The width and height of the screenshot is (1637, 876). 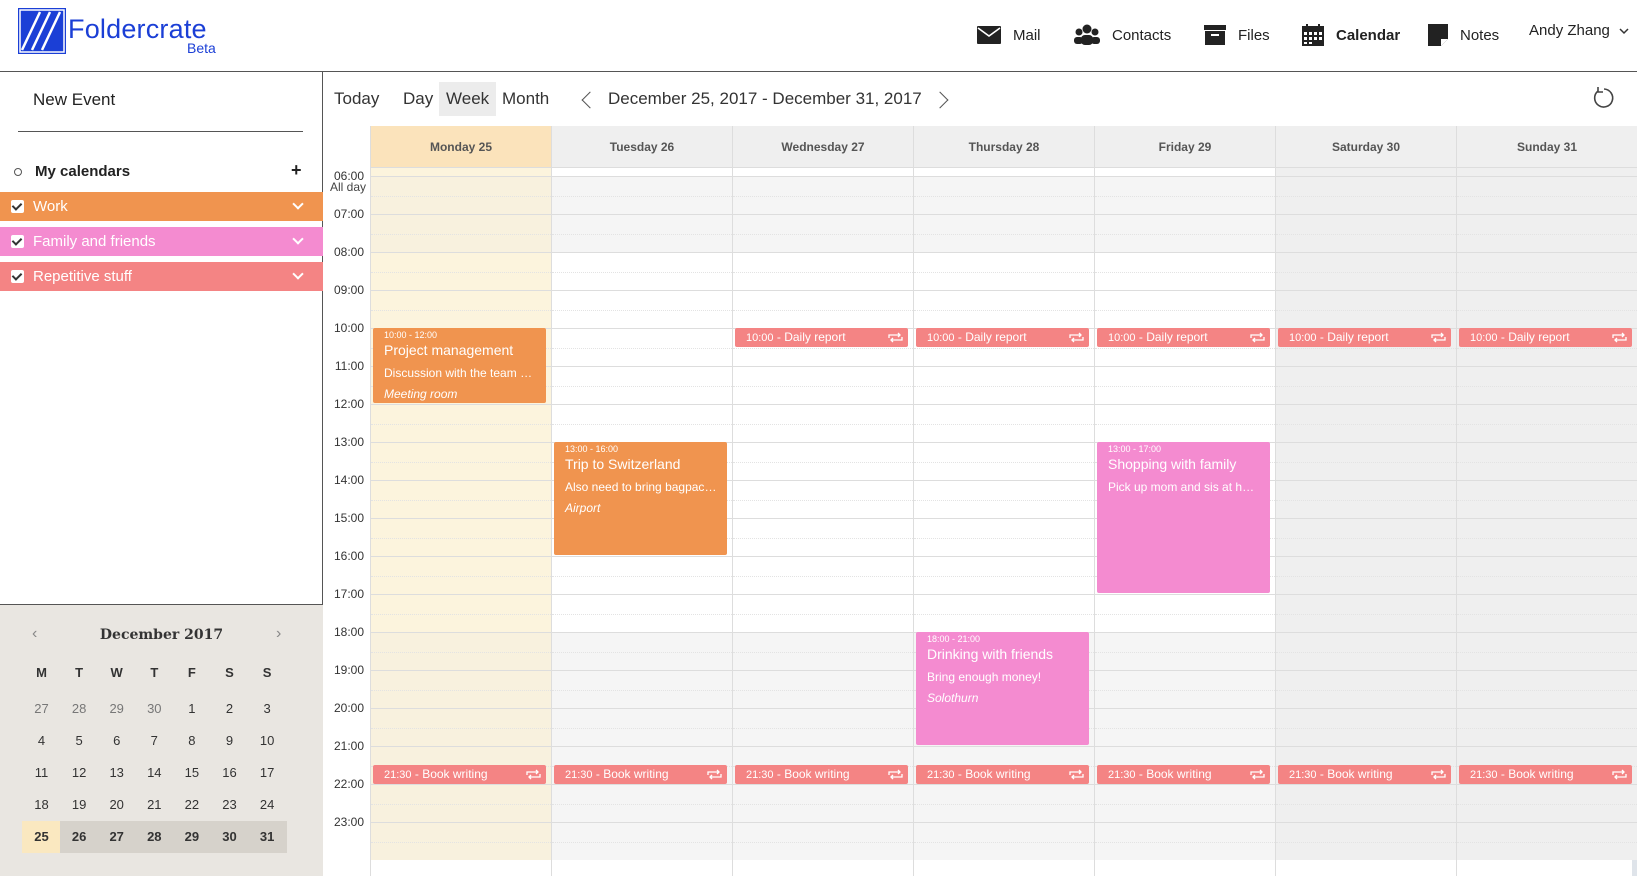 What do you see at coordinates (267, 837) in the screenshot?
I see `mini-day: 31` at bounding box center [267, 837].